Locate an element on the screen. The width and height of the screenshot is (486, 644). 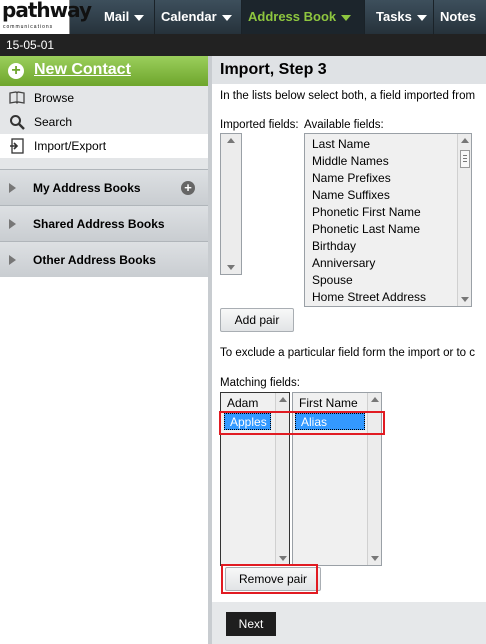
new-contact-button: + New Contact is located at coordinates (104, 71).